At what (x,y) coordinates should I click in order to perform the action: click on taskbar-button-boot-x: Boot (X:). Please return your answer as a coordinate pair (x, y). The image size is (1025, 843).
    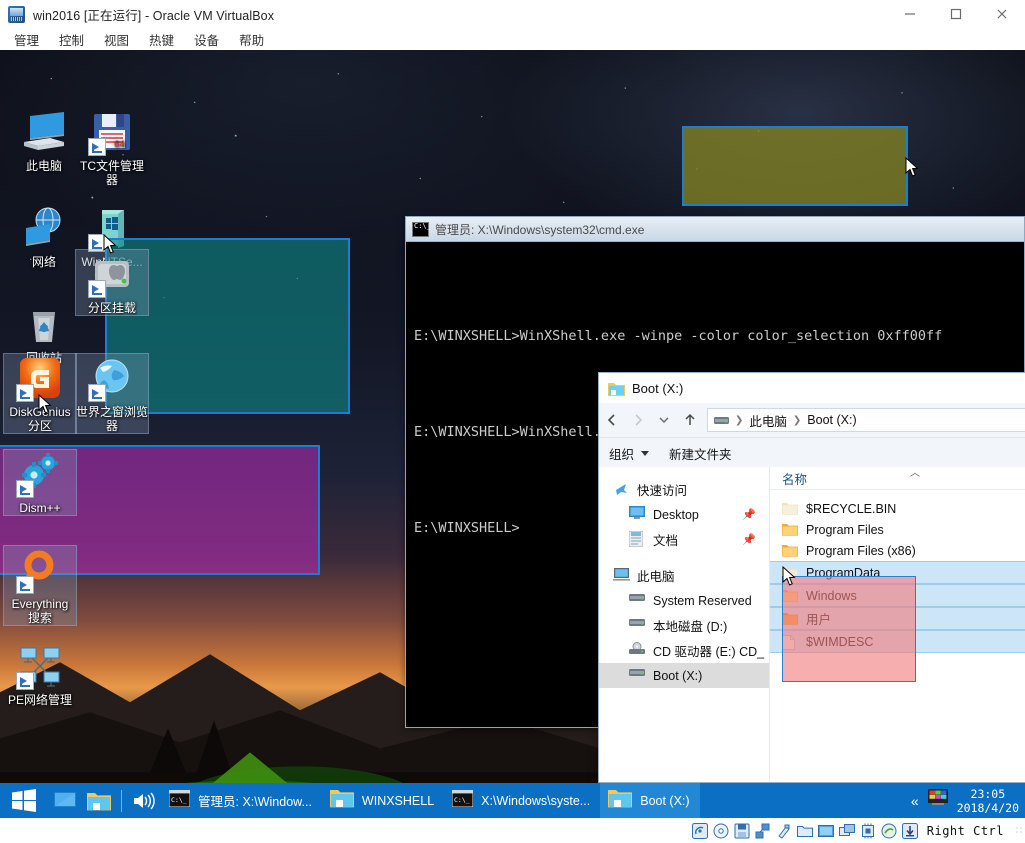
    Looking at the image, I should click on (650, 800).